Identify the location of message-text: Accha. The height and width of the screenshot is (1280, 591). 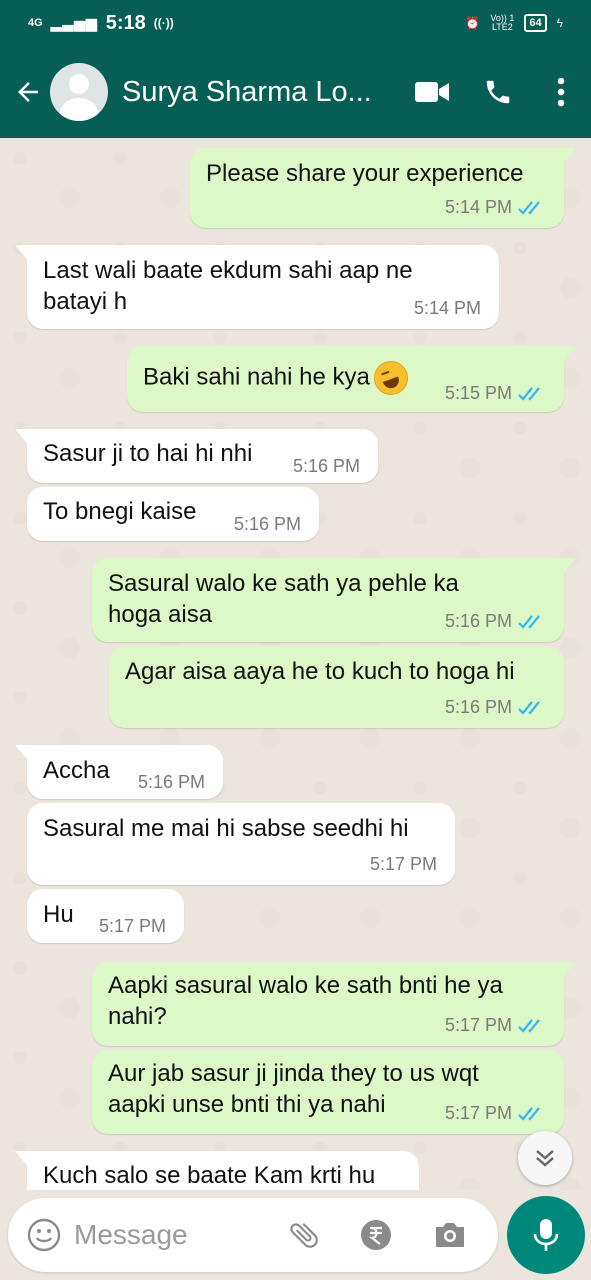
(76, 770).